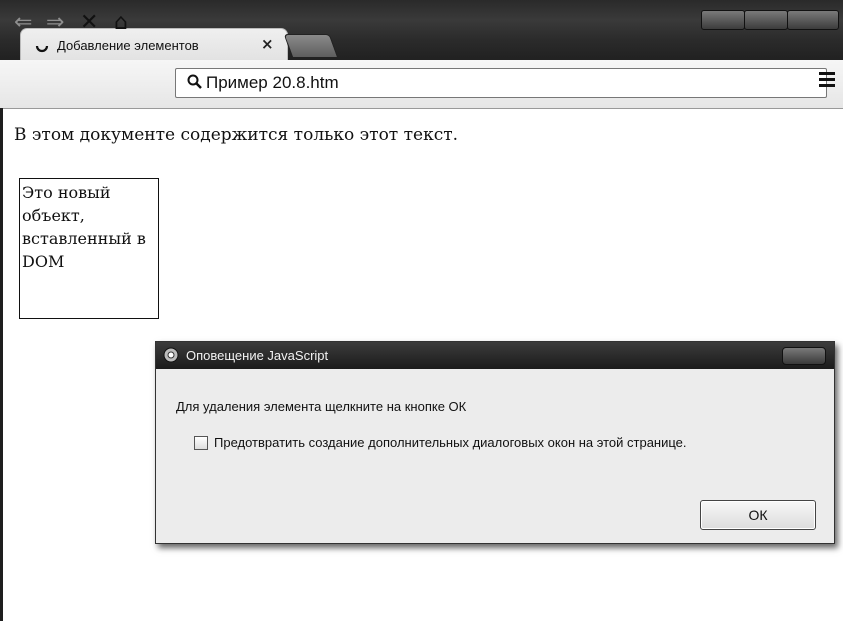 This screenshot has height=621, width=843. Describe the element at coordinates (55, 23) in the screenshot. I see `forward-button: ⇒` at that location.